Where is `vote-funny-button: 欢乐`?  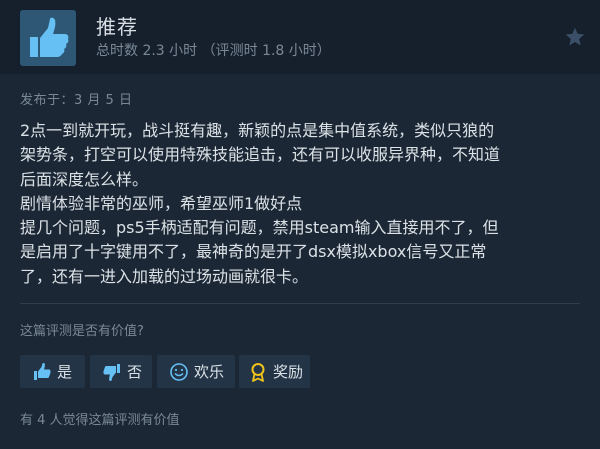 vote-funny-button: 欢乐 is located at coordinates (196, 371).